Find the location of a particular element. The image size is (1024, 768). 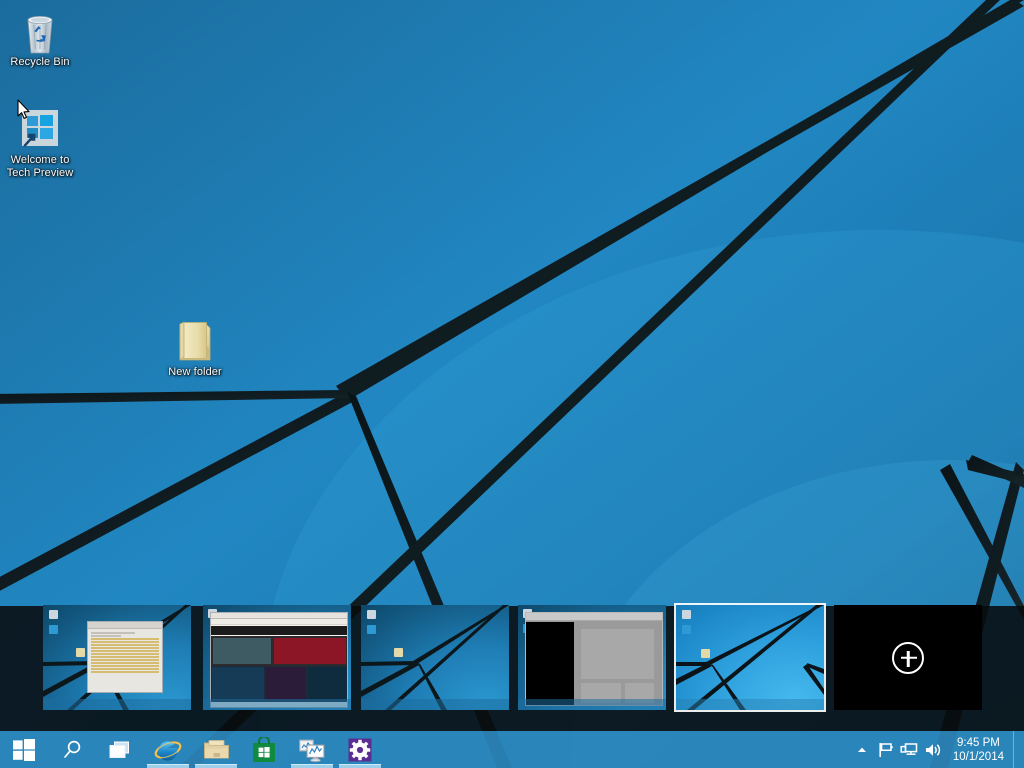

network-button is located at coordinates (910, 749).